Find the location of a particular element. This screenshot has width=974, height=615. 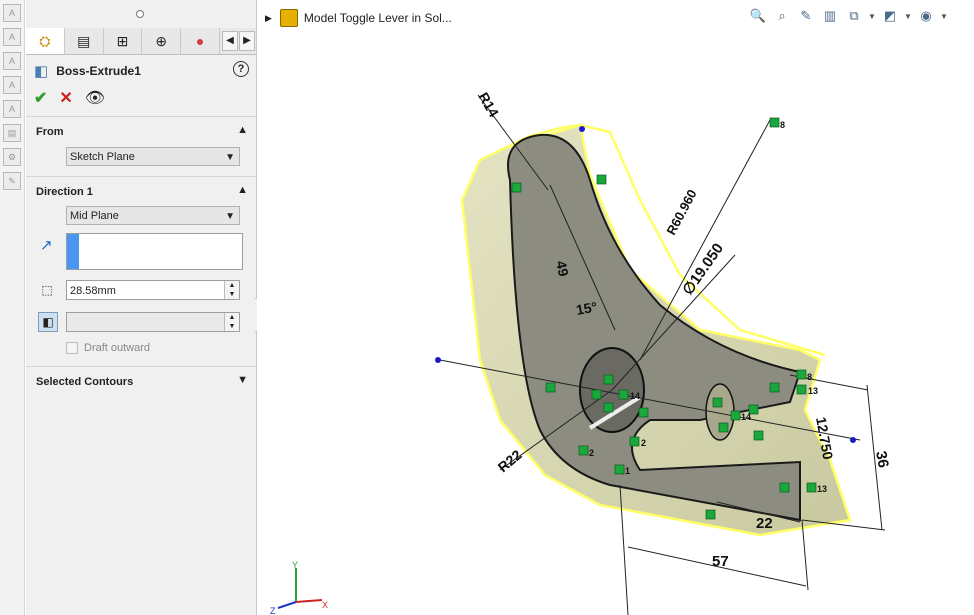

color-wheel-icon: ● is located at coordinates (200, 41).